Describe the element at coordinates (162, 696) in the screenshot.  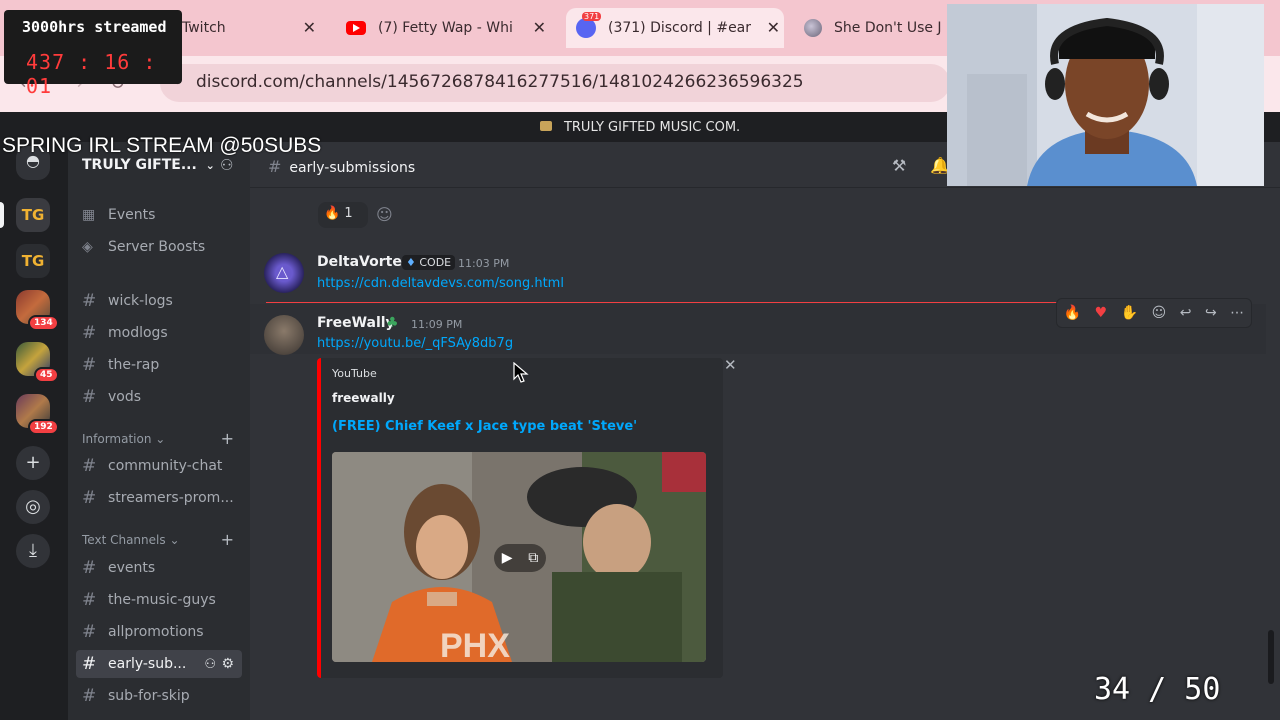
I see `channel-sub-for-skip: # sub-for-skip` at that location.